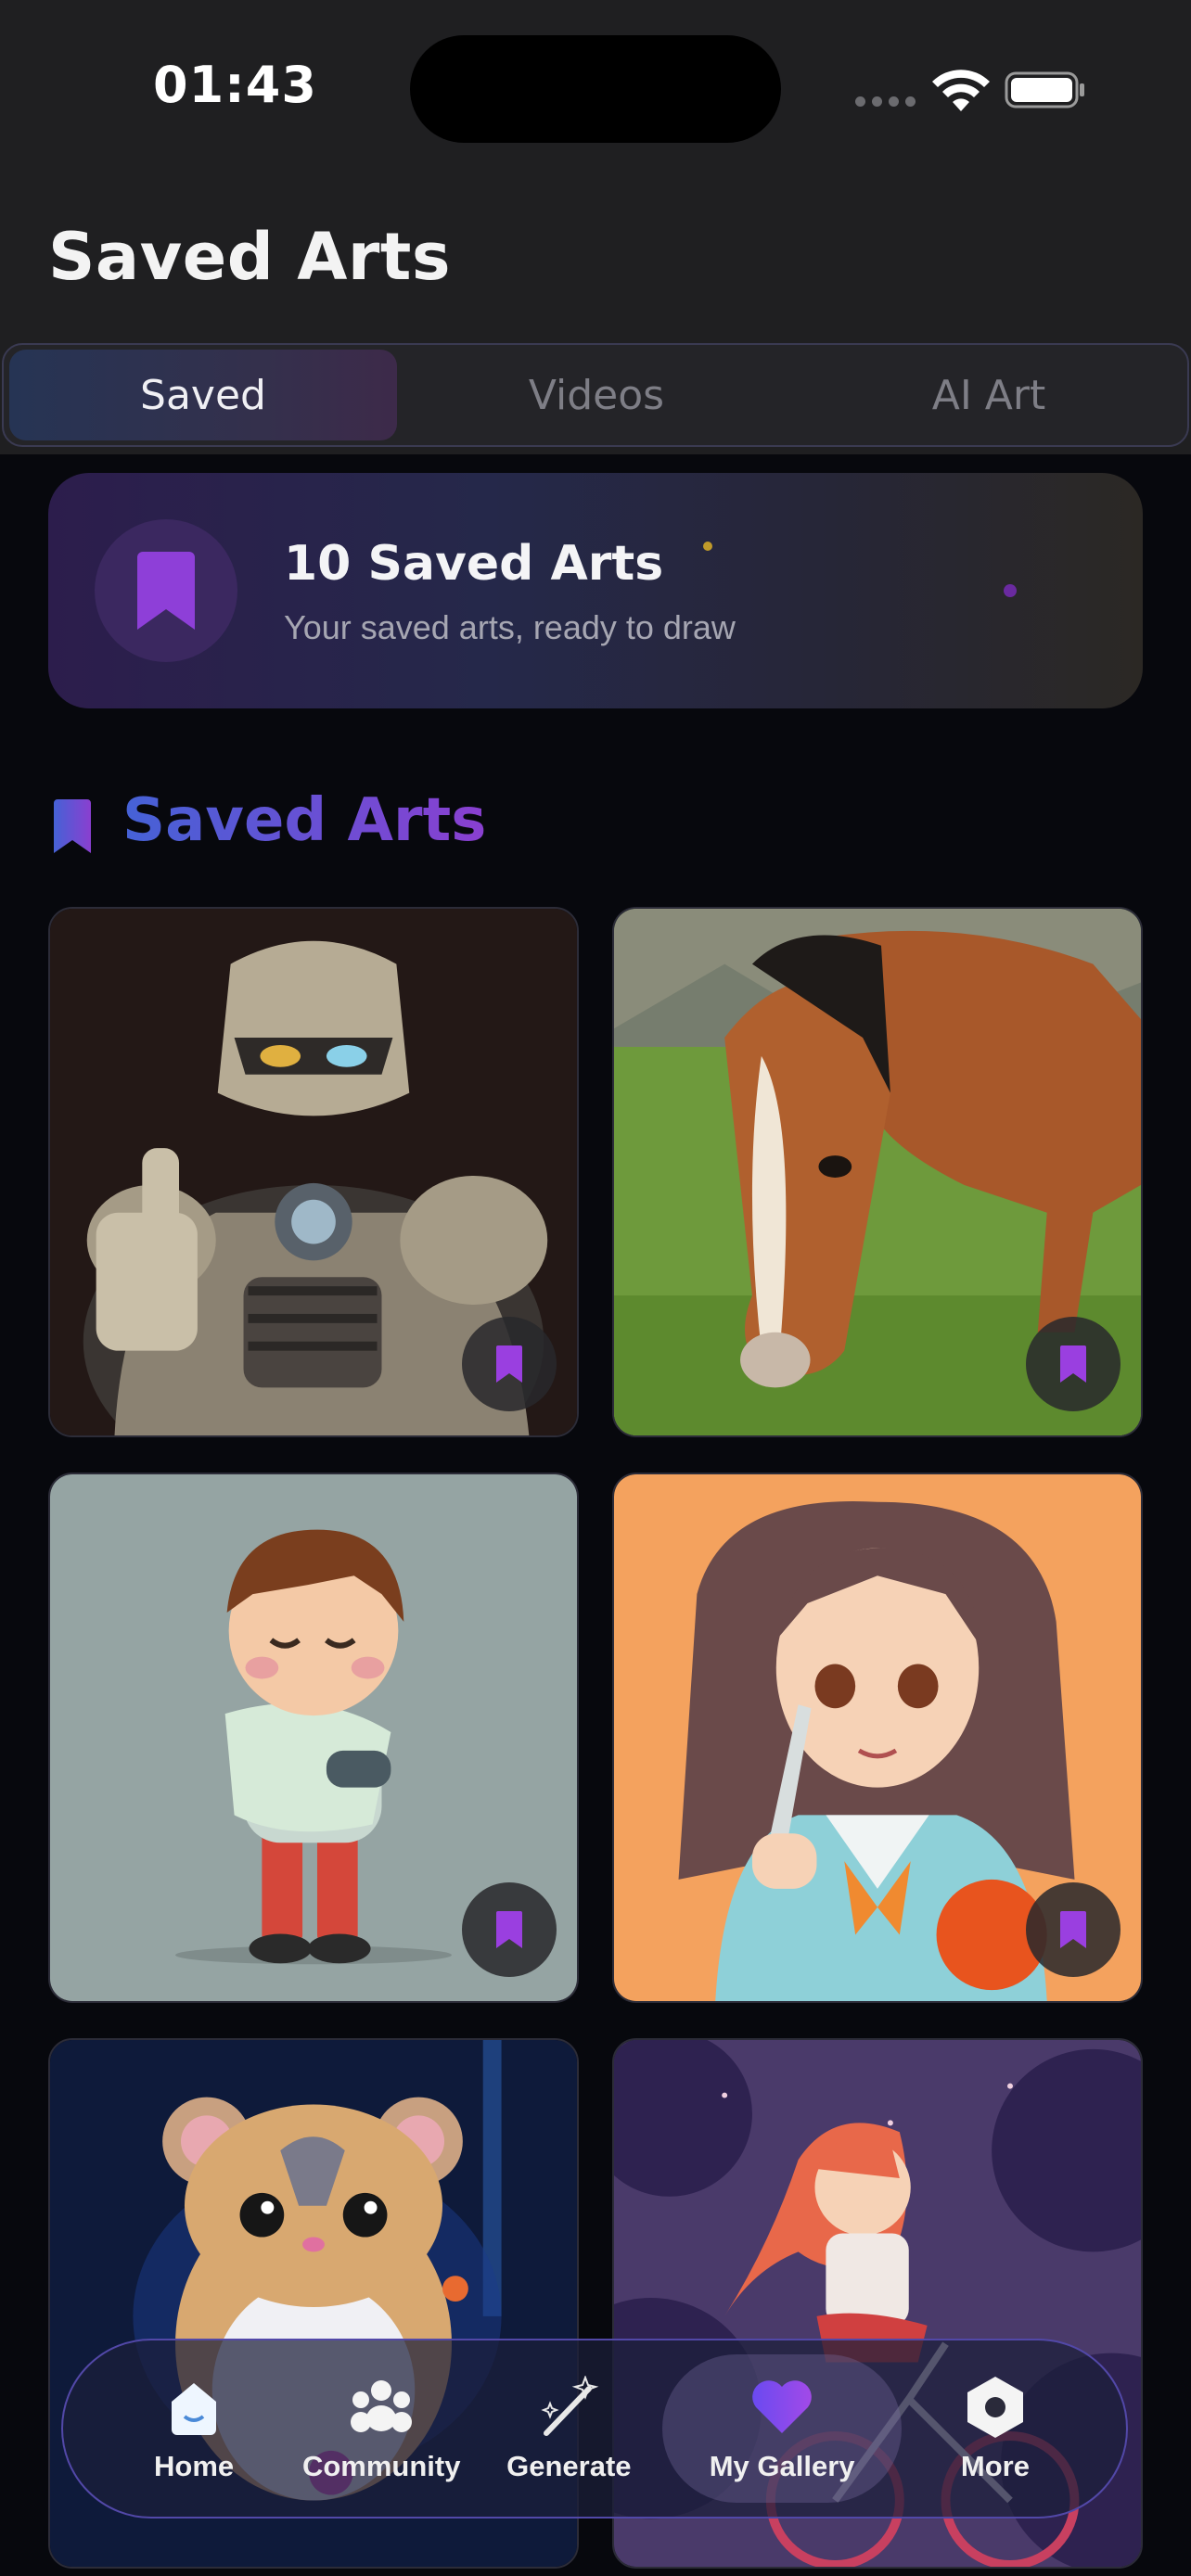 The height and width of the screenshot is (2576, 1191). I want to click on nav-community: Community, so click(381, 2428).